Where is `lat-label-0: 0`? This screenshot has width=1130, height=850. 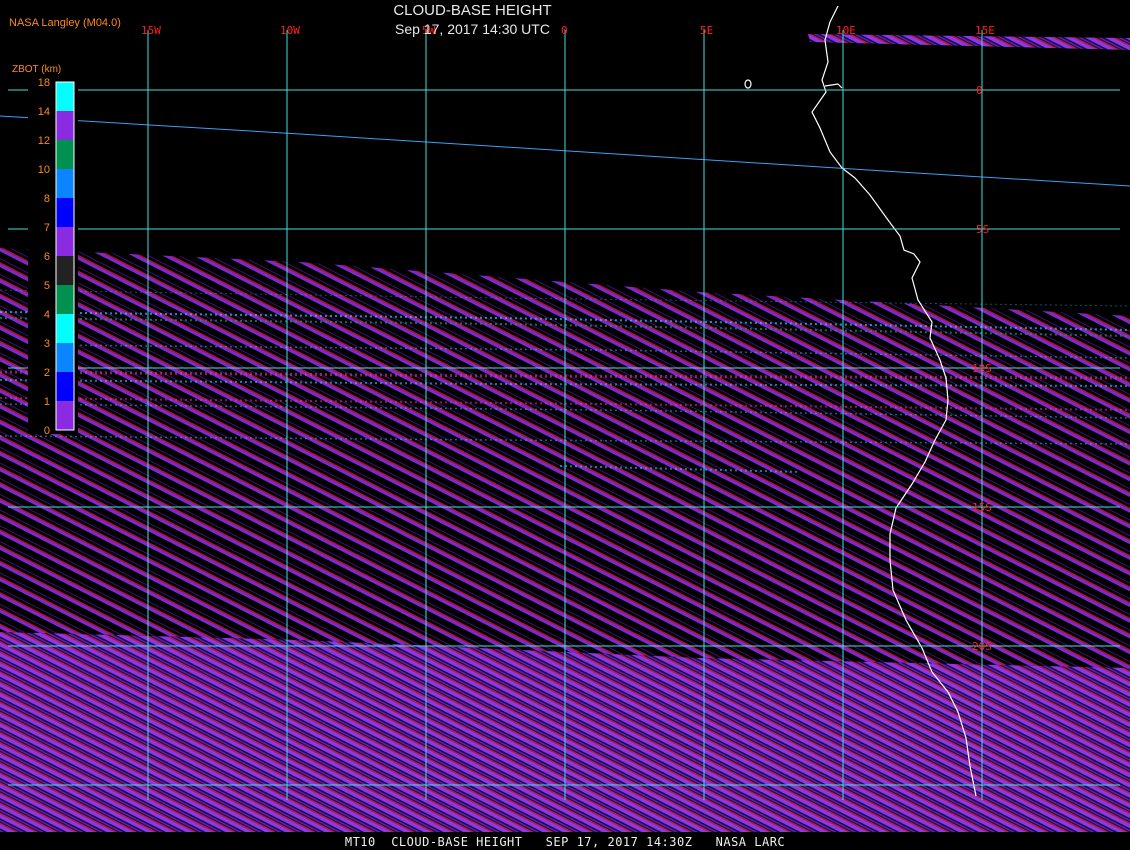 lat-label-0: 0 is located at coordinates (979, 90).